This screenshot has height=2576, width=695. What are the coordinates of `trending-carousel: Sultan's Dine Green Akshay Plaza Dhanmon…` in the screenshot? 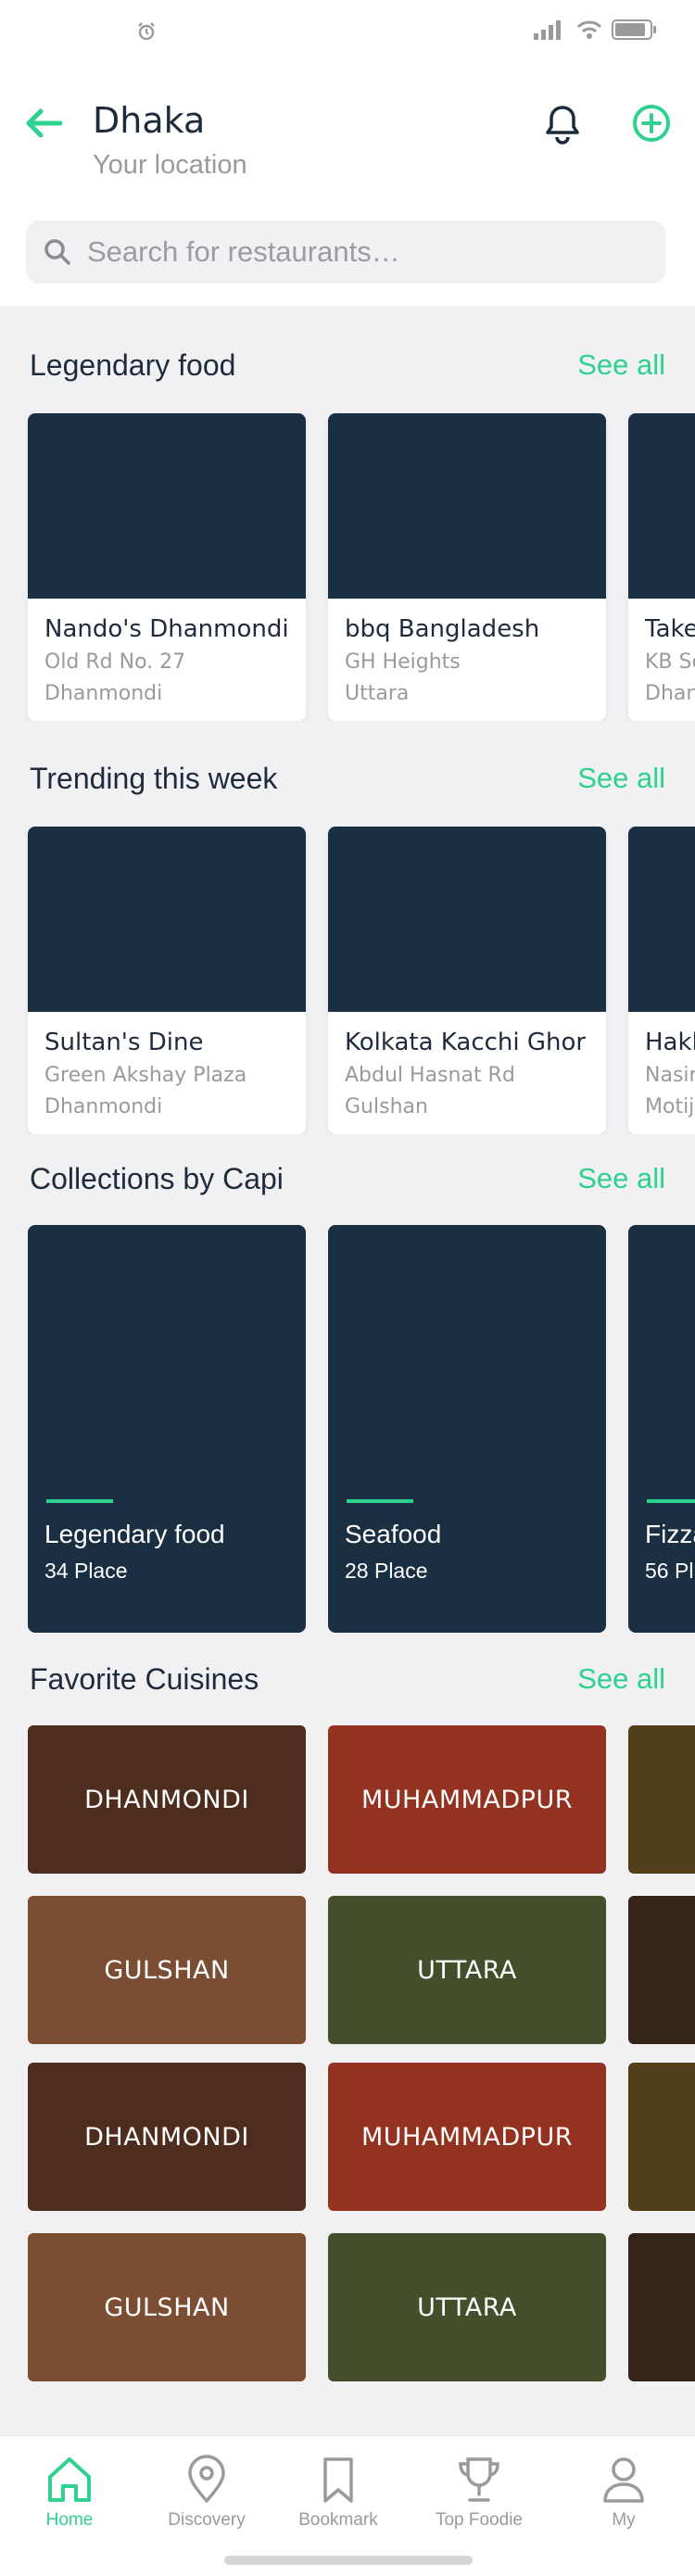 It's located at (347, 980).